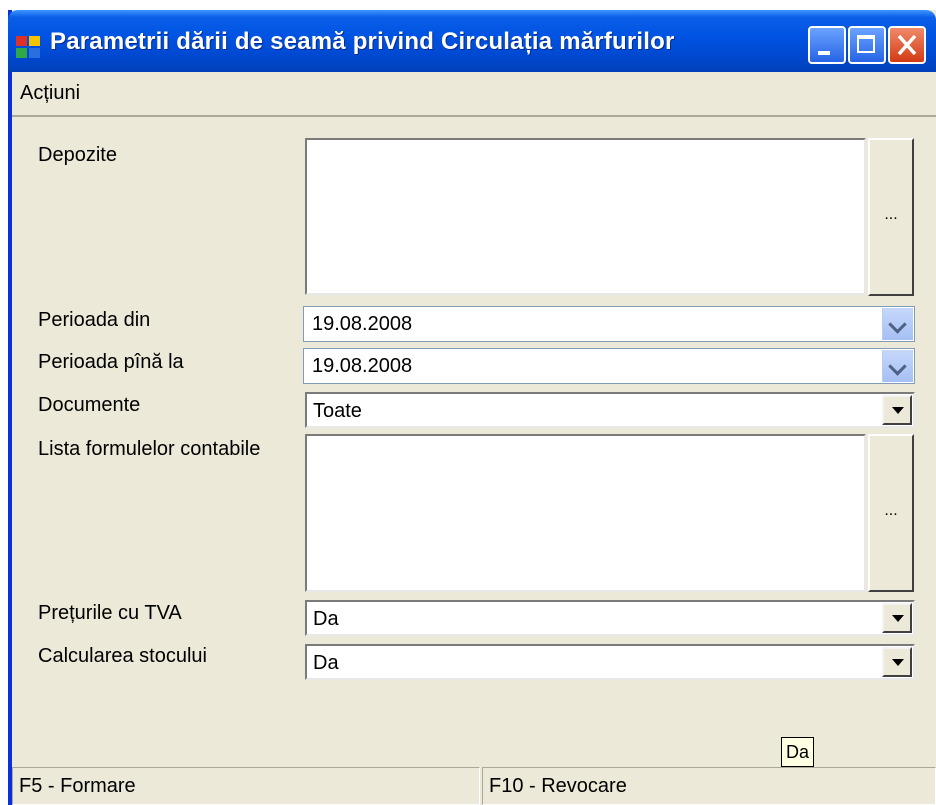 The height and width of the screenshot is (805, 936). I want to click on app-icon, so click(29, 48).